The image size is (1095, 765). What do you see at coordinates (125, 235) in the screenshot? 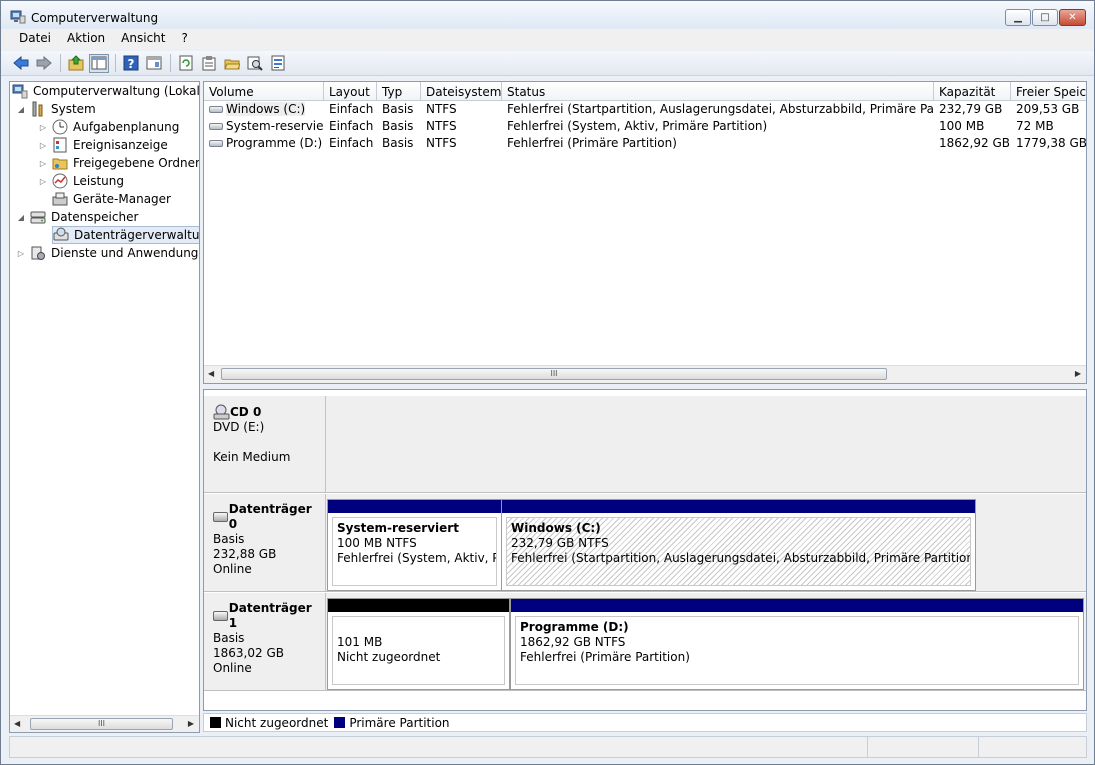
I see `tree-item-datentraegerverwaltung: Datenträgerverwaltung` at bounding box center [125, 235].